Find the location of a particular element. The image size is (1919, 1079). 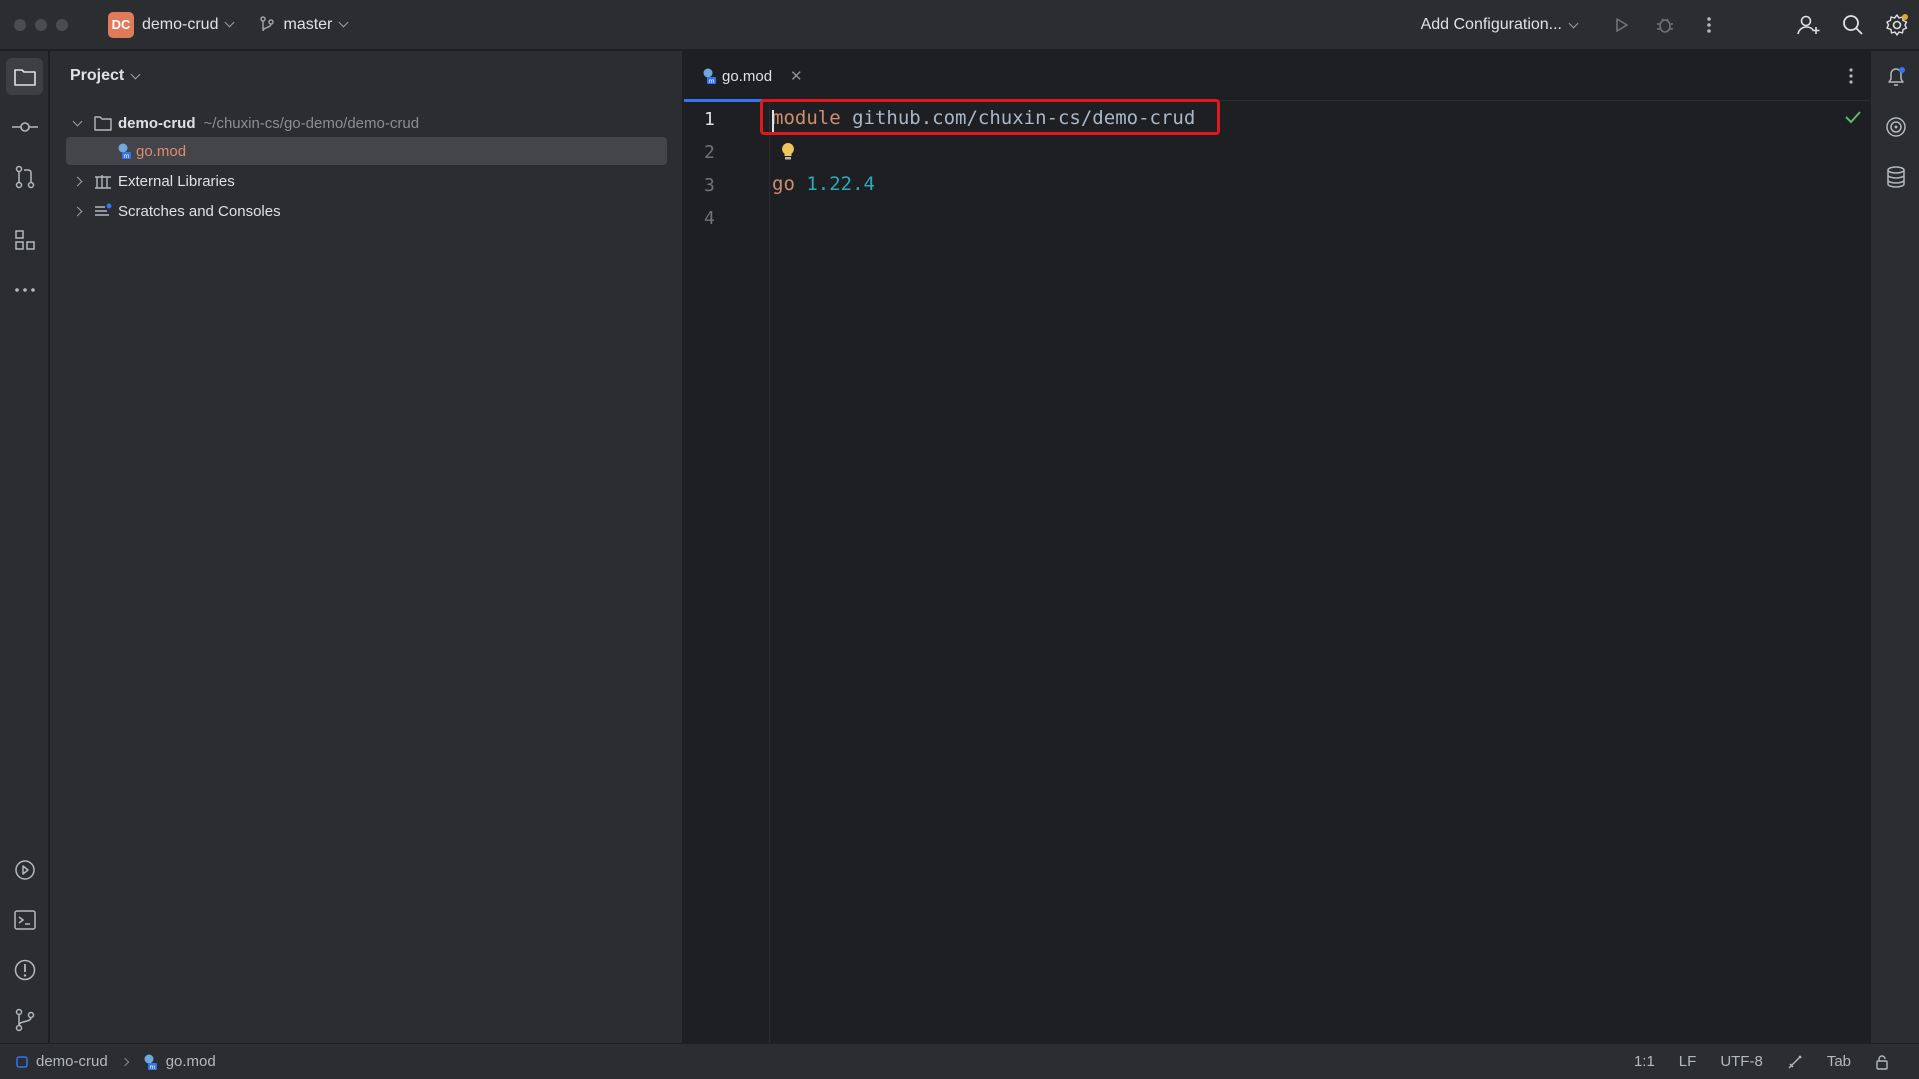

commit-tool-button is located at coordinates (24, 126).